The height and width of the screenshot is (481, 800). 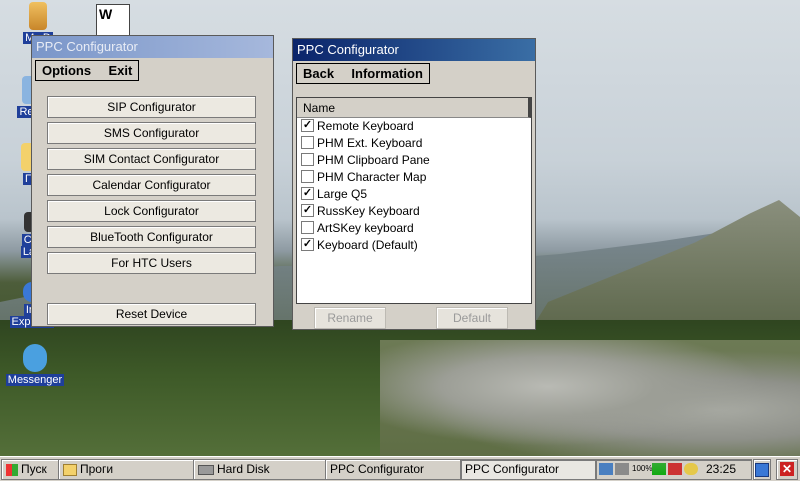 I want to click on close-icon: ✕, so click(x=787, y=469).